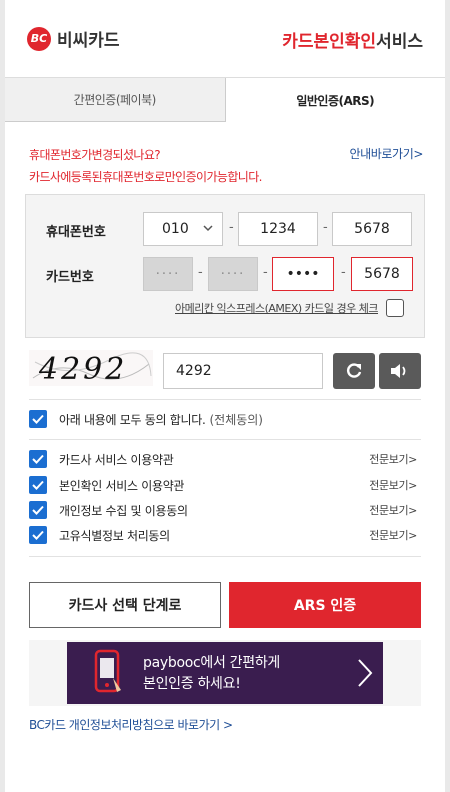 The height and width of the screenshot is (792, 450). Describe the element at coordinates (76, 232) in the screenshot. I see `phone-label: 휴대폰번호` at that location.